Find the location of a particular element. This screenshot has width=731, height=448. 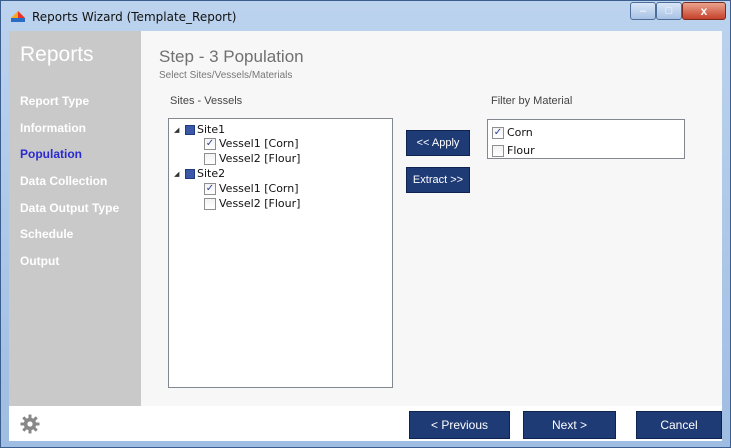

sidebar-item-population: Population is located at coordinates (51, 154).